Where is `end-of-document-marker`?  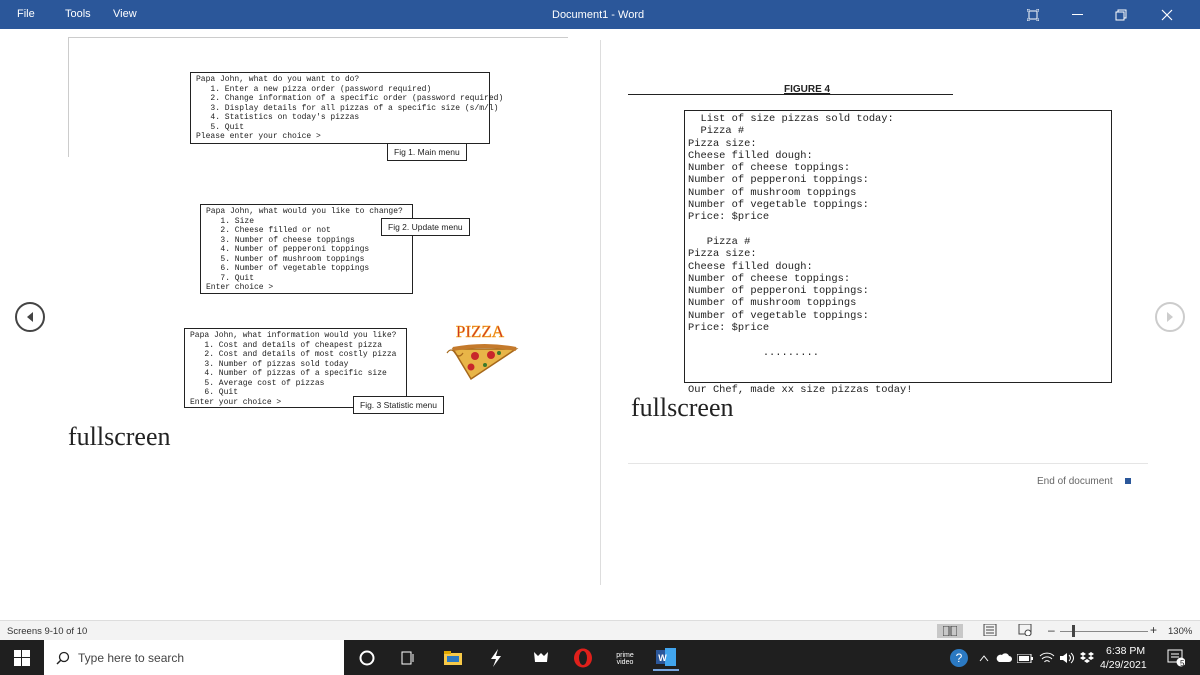 end-of-document-marker is located at coordinates (1128, 481).